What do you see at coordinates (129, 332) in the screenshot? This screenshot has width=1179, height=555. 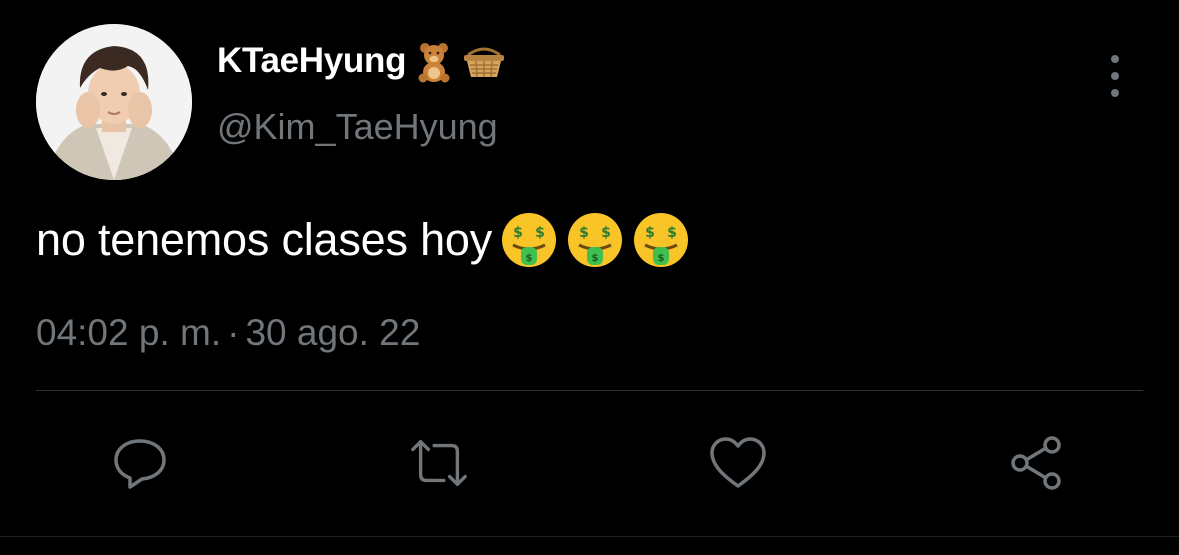 I see `tweet-time: 04:02 p. m.` at bounding box center [129, 332].